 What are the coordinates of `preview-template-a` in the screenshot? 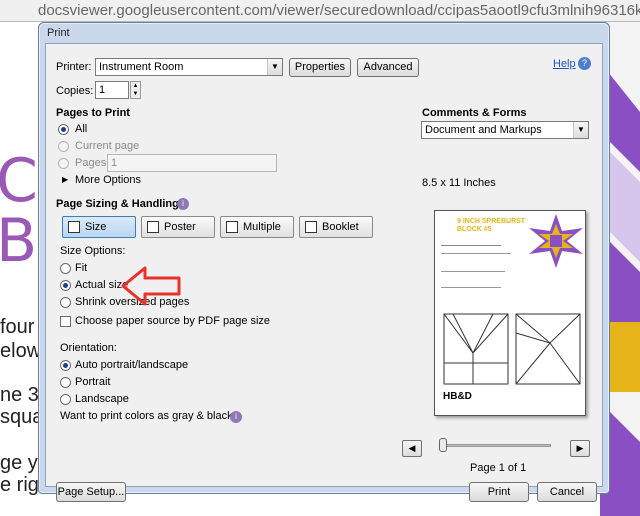 It's located at (476, 349).